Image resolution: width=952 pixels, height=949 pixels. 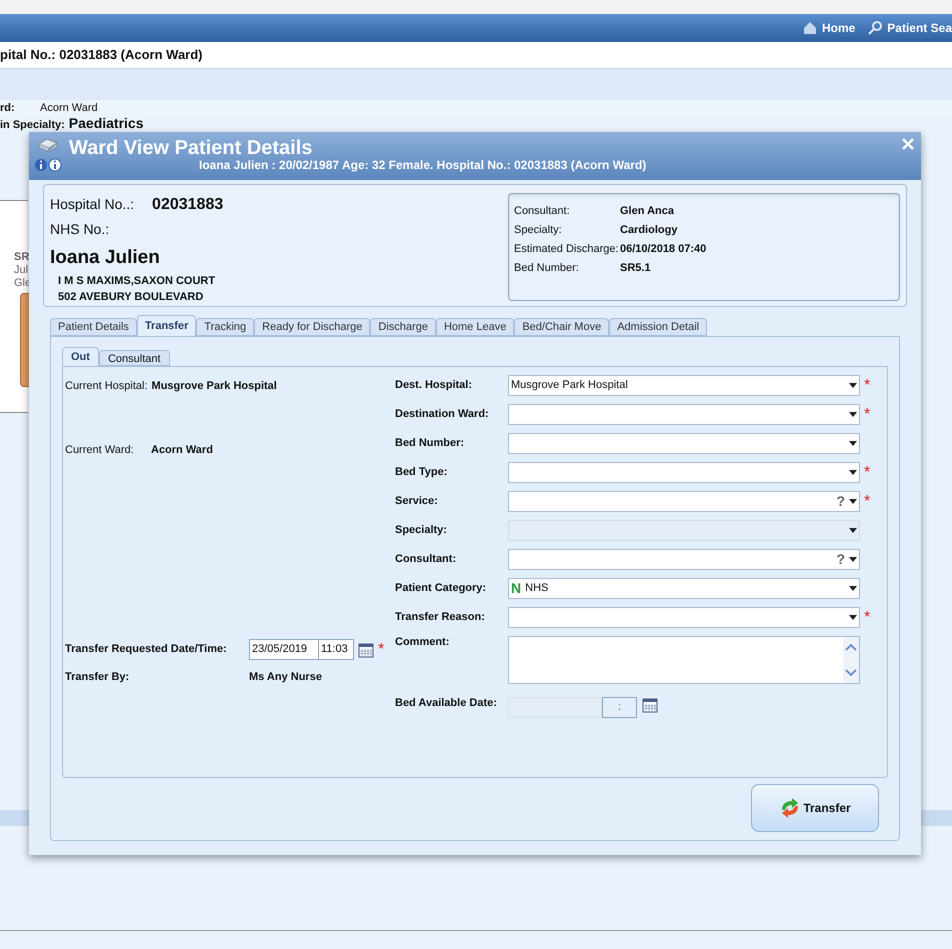 What do you see at coordinates (336, 649) in the screenshot?
I see `time-field: 11:03` at bounding box center [336, 649].